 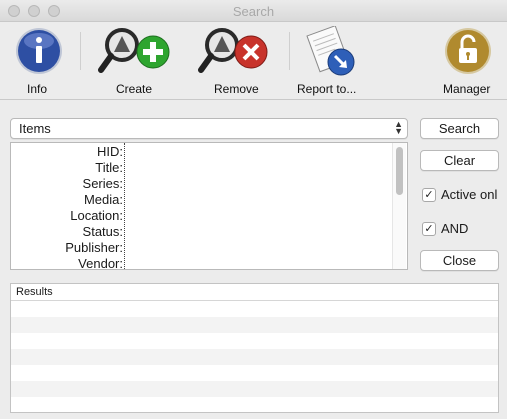 What do you see at coordinates (468, 51) in the screenshot?
I see `lock-icon` at bounding box center [468, 51].